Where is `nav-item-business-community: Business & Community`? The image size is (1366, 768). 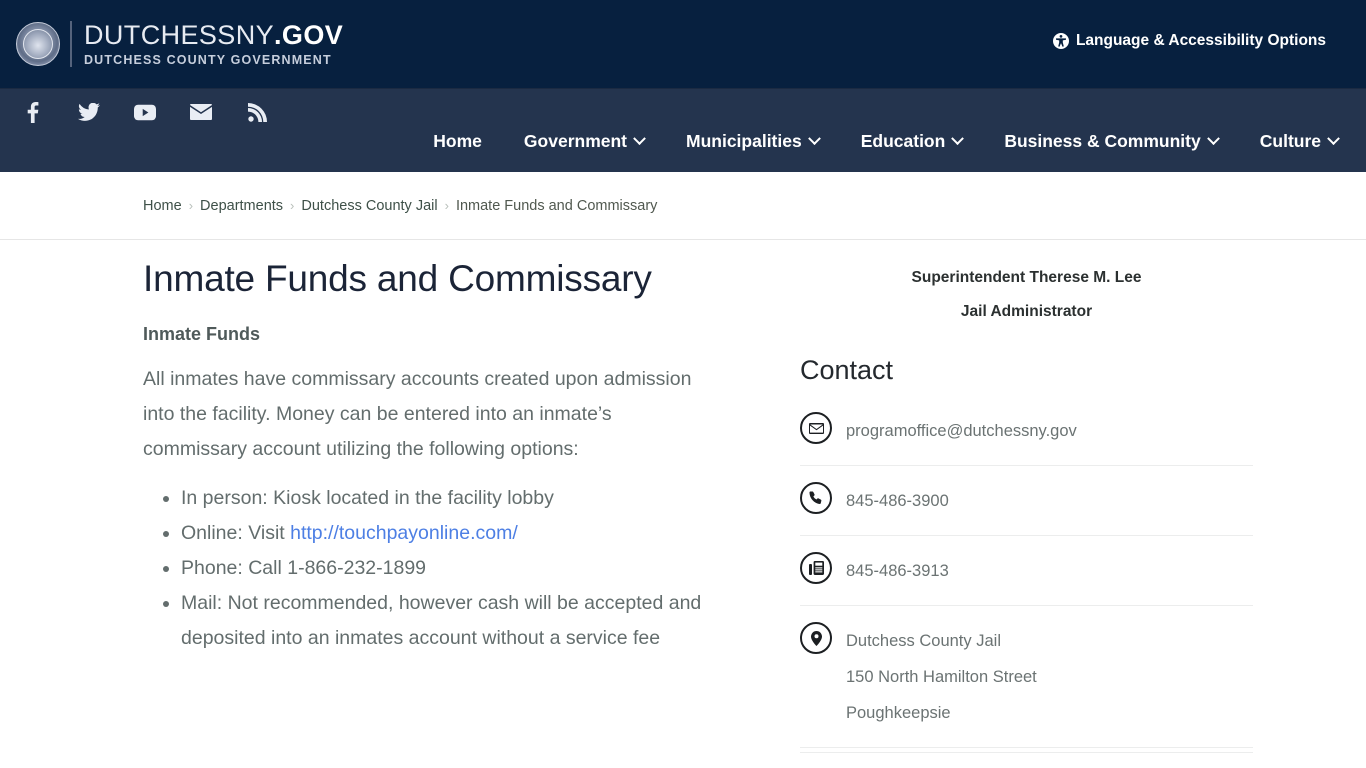 nav-item-business-community: Business & Community is located at coordinates (1110, 141).